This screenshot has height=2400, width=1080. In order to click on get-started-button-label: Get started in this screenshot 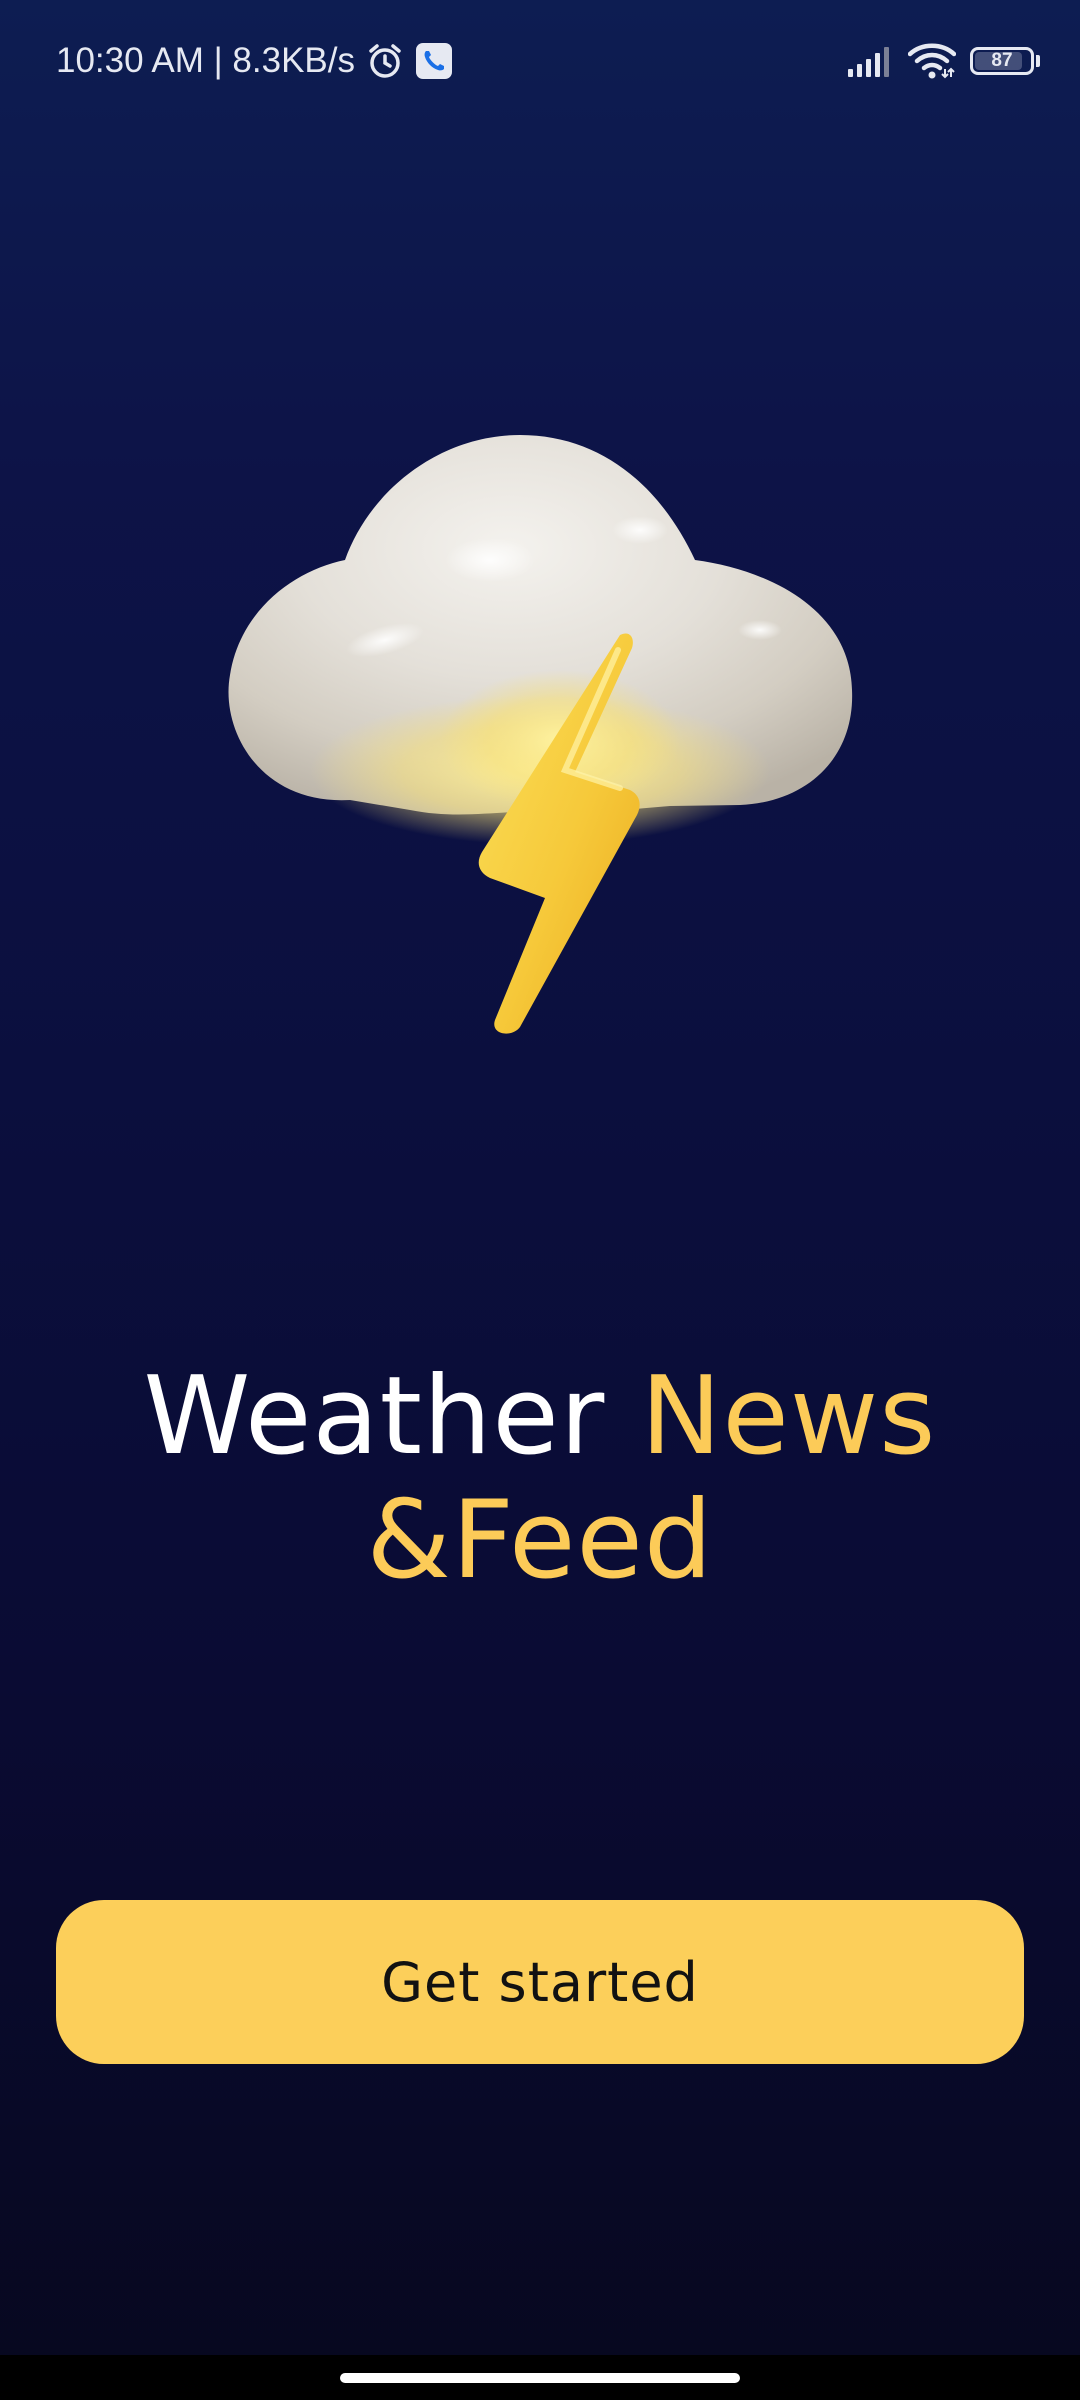, I will do `click(540, 1982)`.